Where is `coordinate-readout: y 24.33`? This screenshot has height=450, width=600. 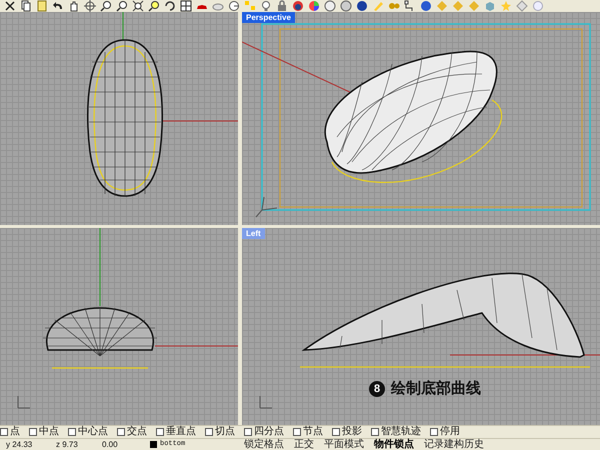 coordinate-readout: y 24.33 is located at coordinates (19, 444).